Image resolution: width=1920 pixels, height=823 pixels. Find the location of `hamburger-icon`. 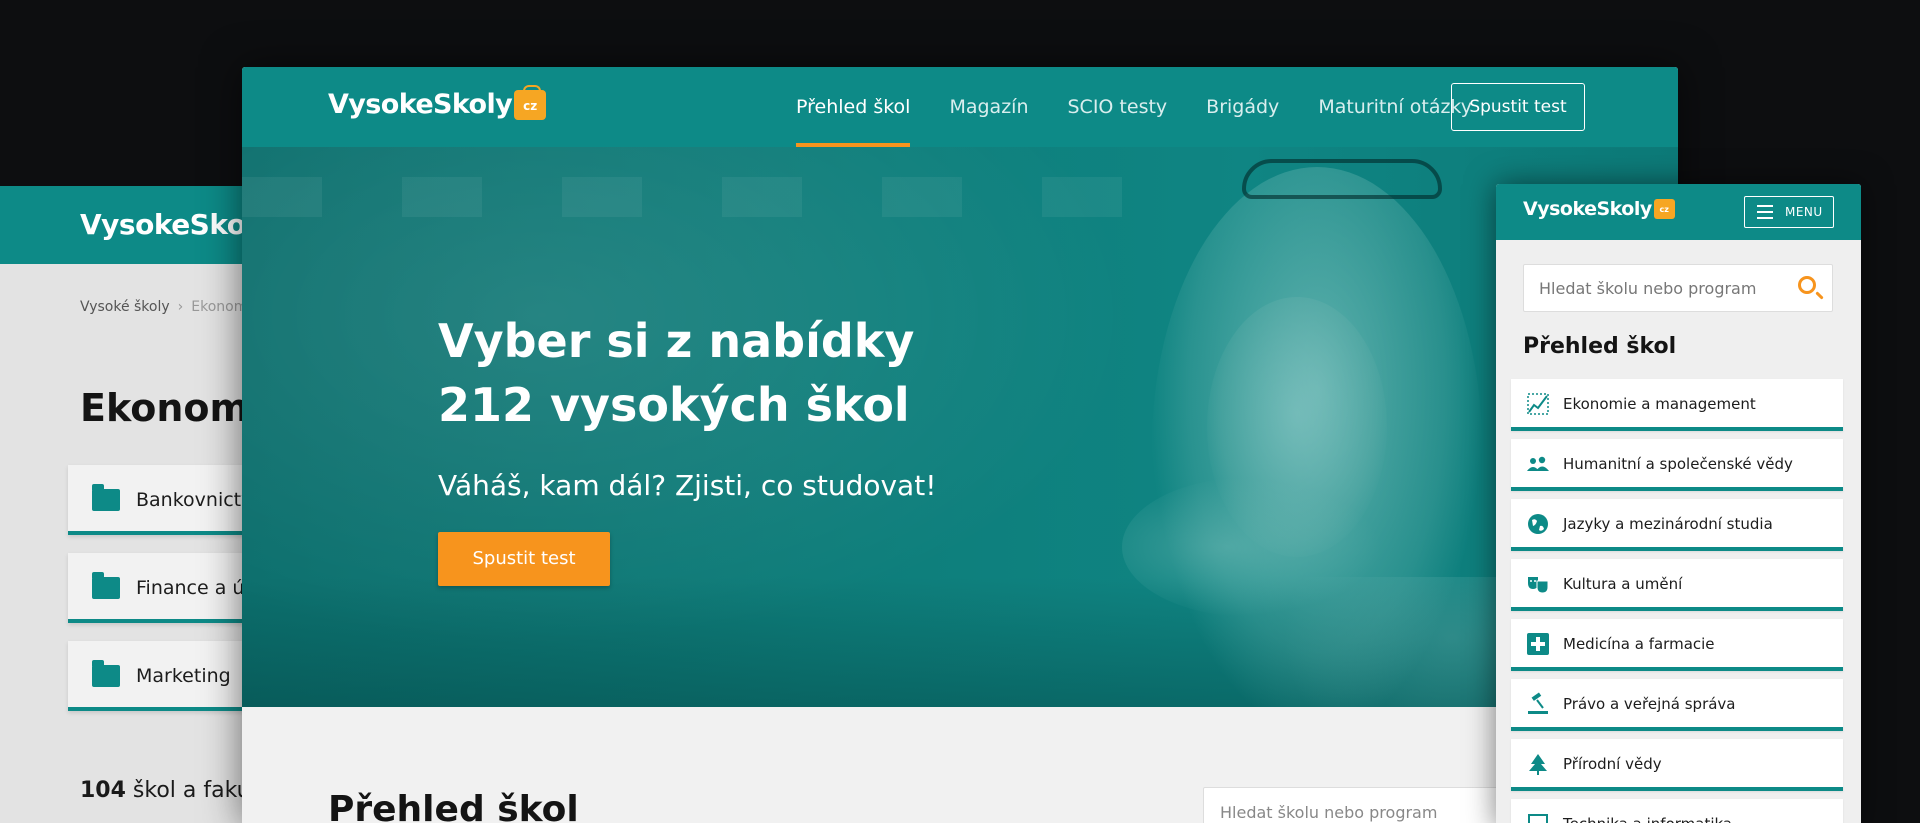

hamburger-icon is located at coordinates (1765, 212).